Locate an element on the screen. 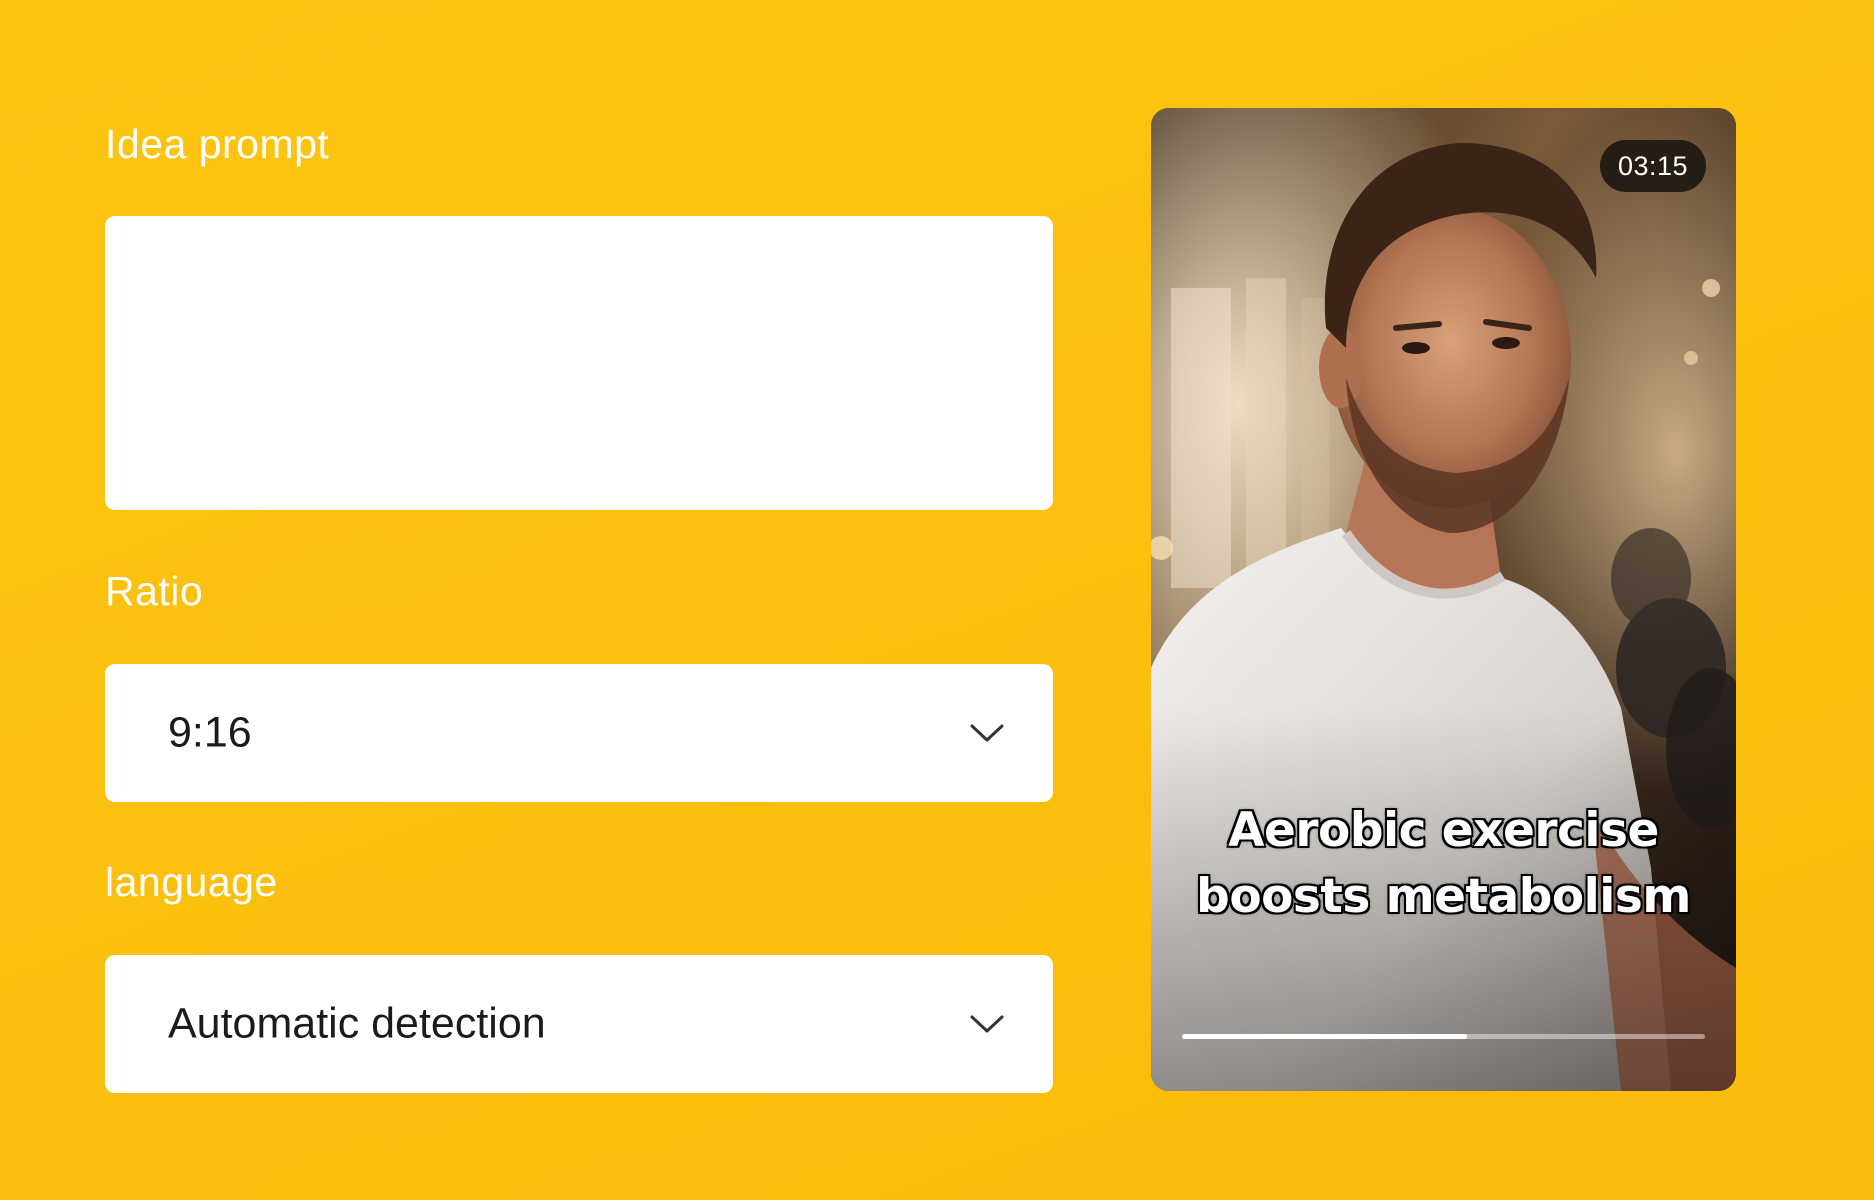 This screenshot has height=1200, width=1874. caption-line: Aerobic exercise is located at coordinates (1444, 831).